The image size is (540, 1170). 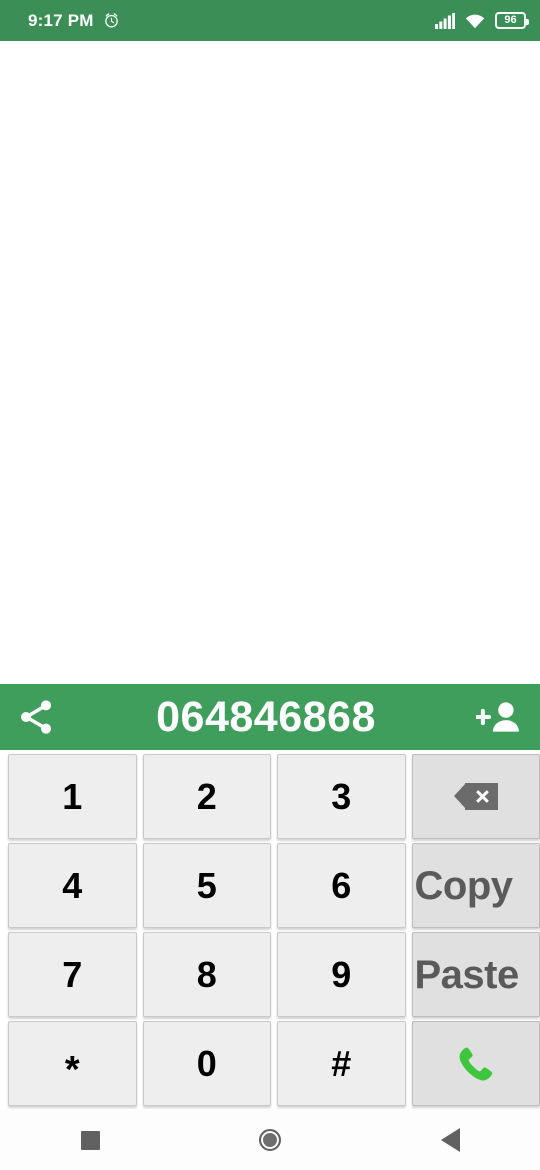 What do you see at coordinates (61, 20) in the screenshot?
I see `status-time: 9:17 PM` at bounding box center [61, 20].